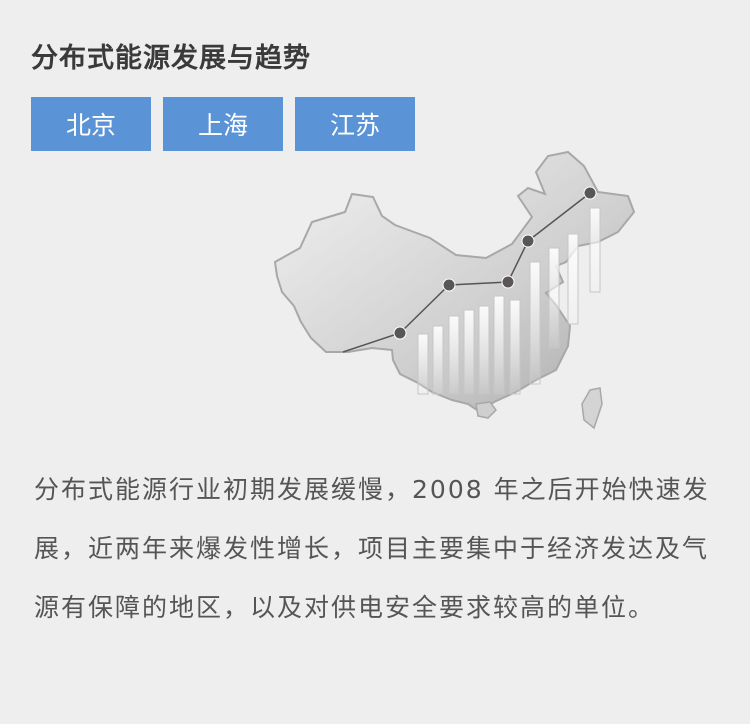 The image size is (750, 724). Describe the element at coordinates (486, 410) in the screenshot. I see `hainan-island-shape` at that location.